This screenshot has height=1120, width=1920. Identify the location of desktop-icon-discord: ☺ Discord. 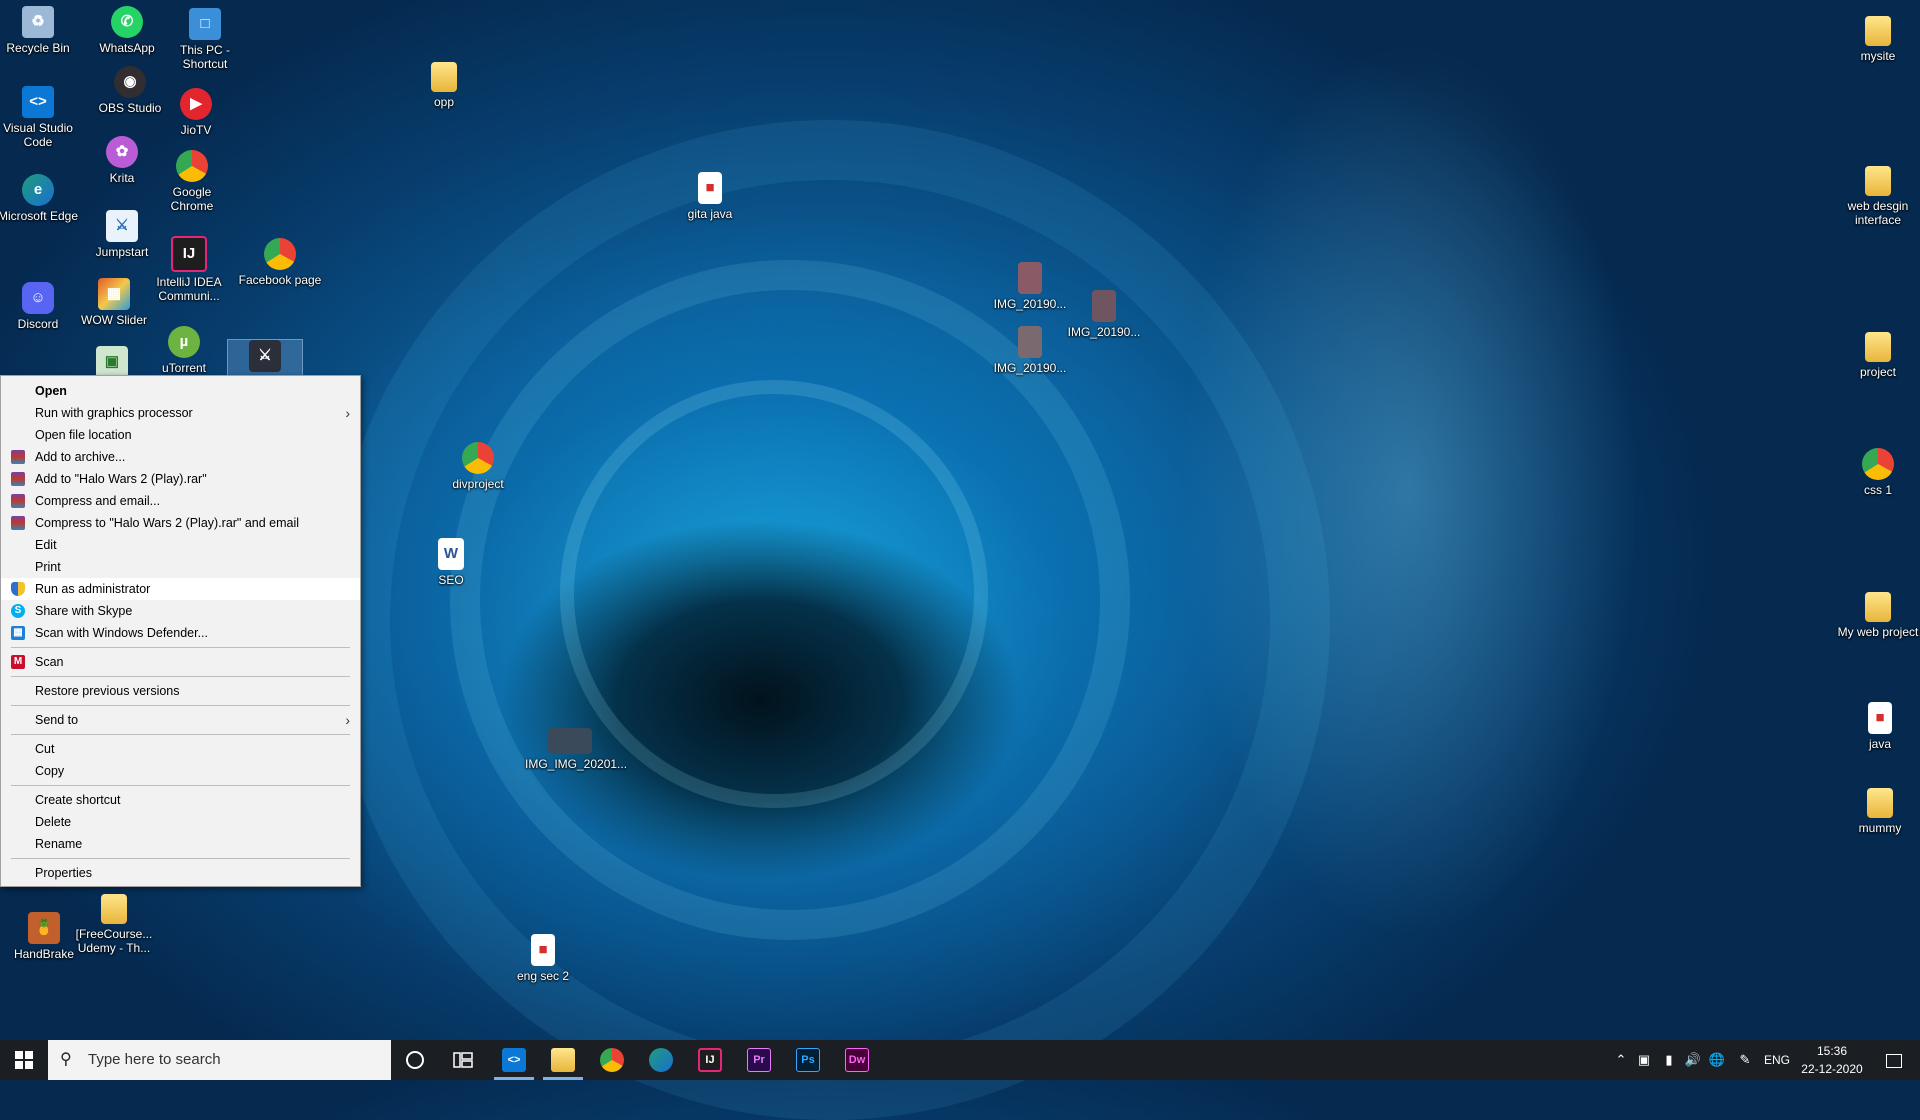
(40, 306).